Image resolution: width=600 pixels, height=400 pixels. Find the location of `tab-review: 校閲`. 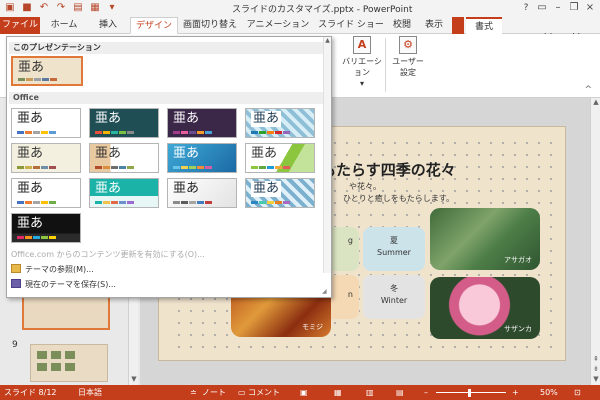

tab-review: 校閲 is located at coordinates (402, 25).